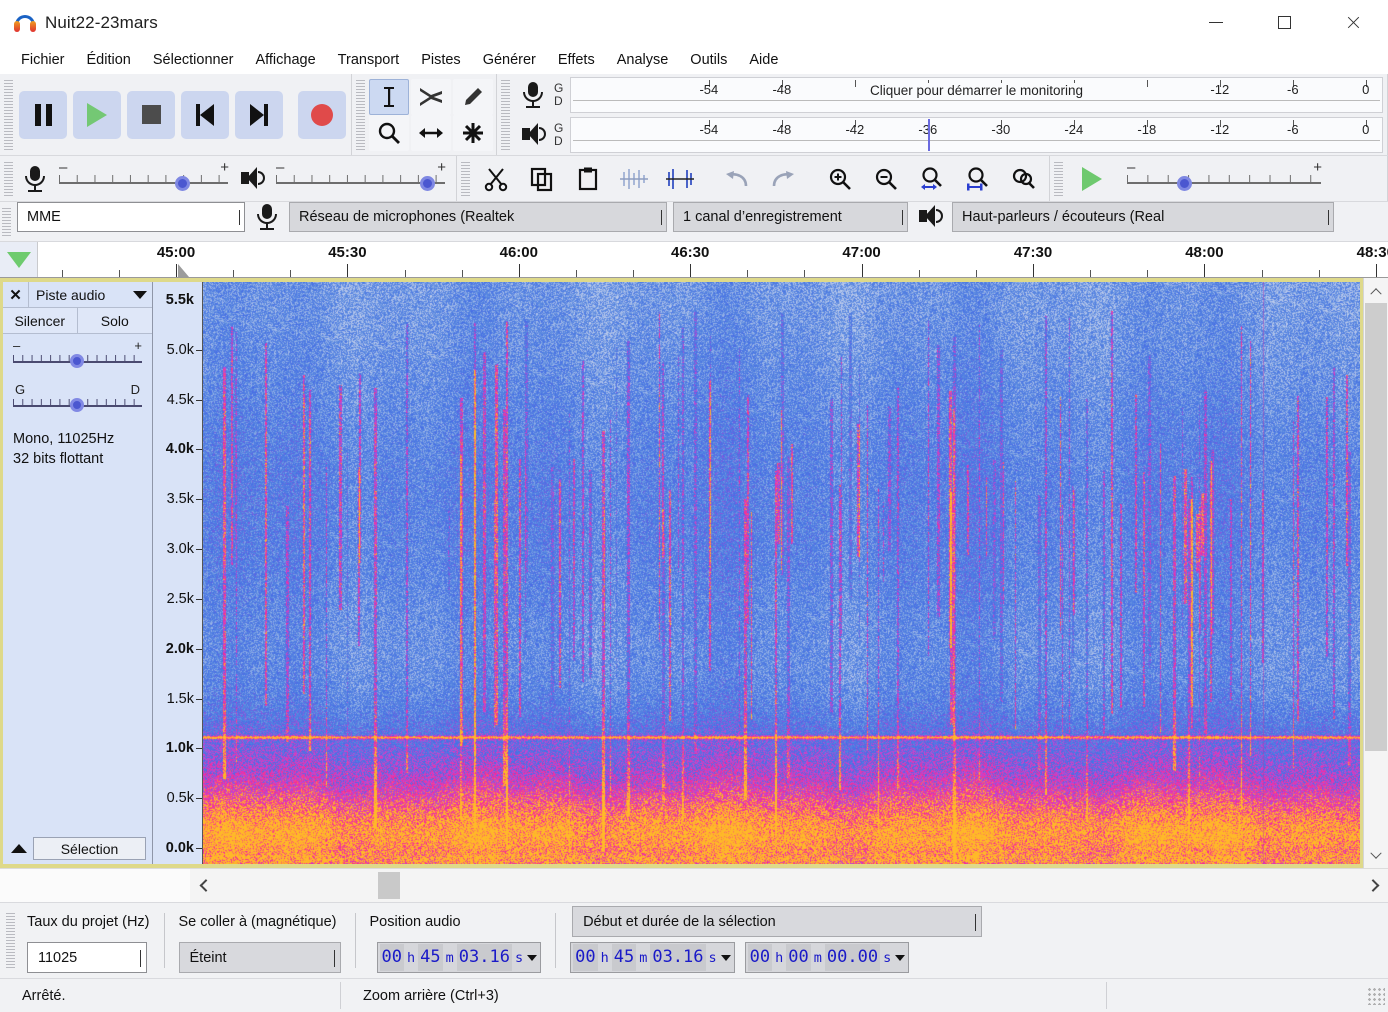 This screenshot has width=1388, height=1012. I want to click on undo-button, so click(737, 178).